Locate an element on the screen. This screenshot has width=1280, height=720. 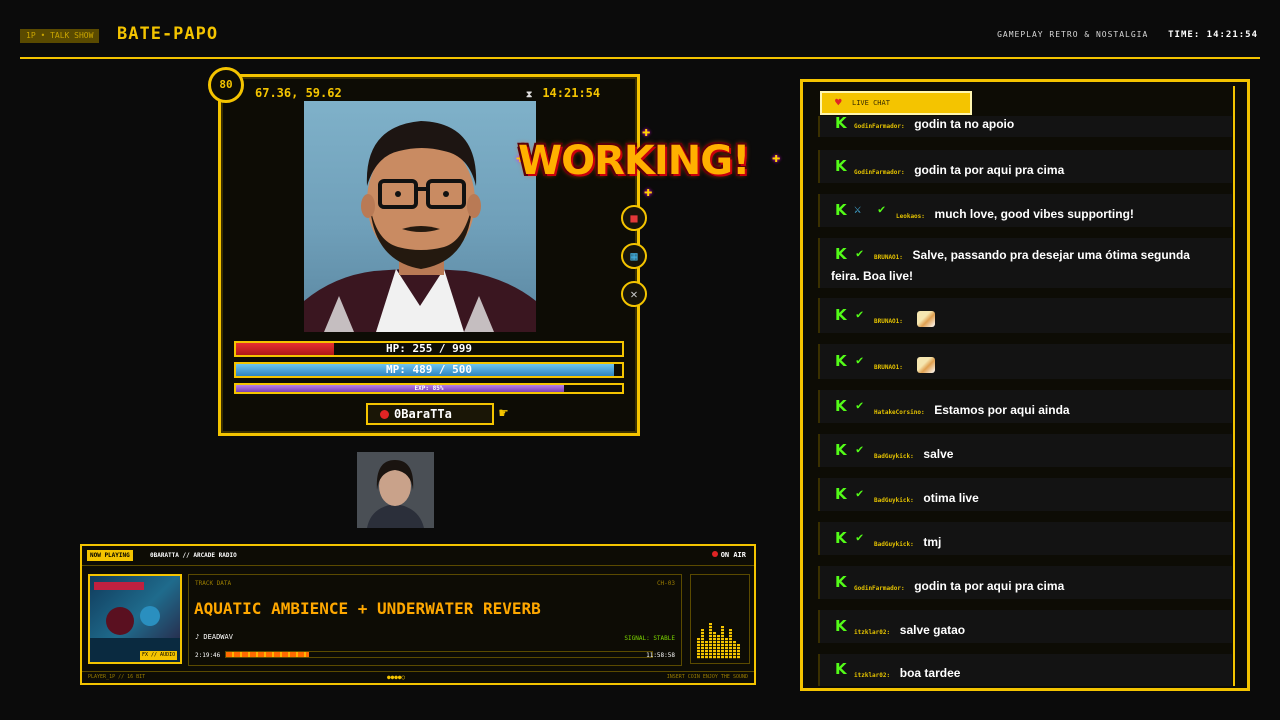
hp-bar: HP: 255 / 999 is located at coordinates (429, 349).